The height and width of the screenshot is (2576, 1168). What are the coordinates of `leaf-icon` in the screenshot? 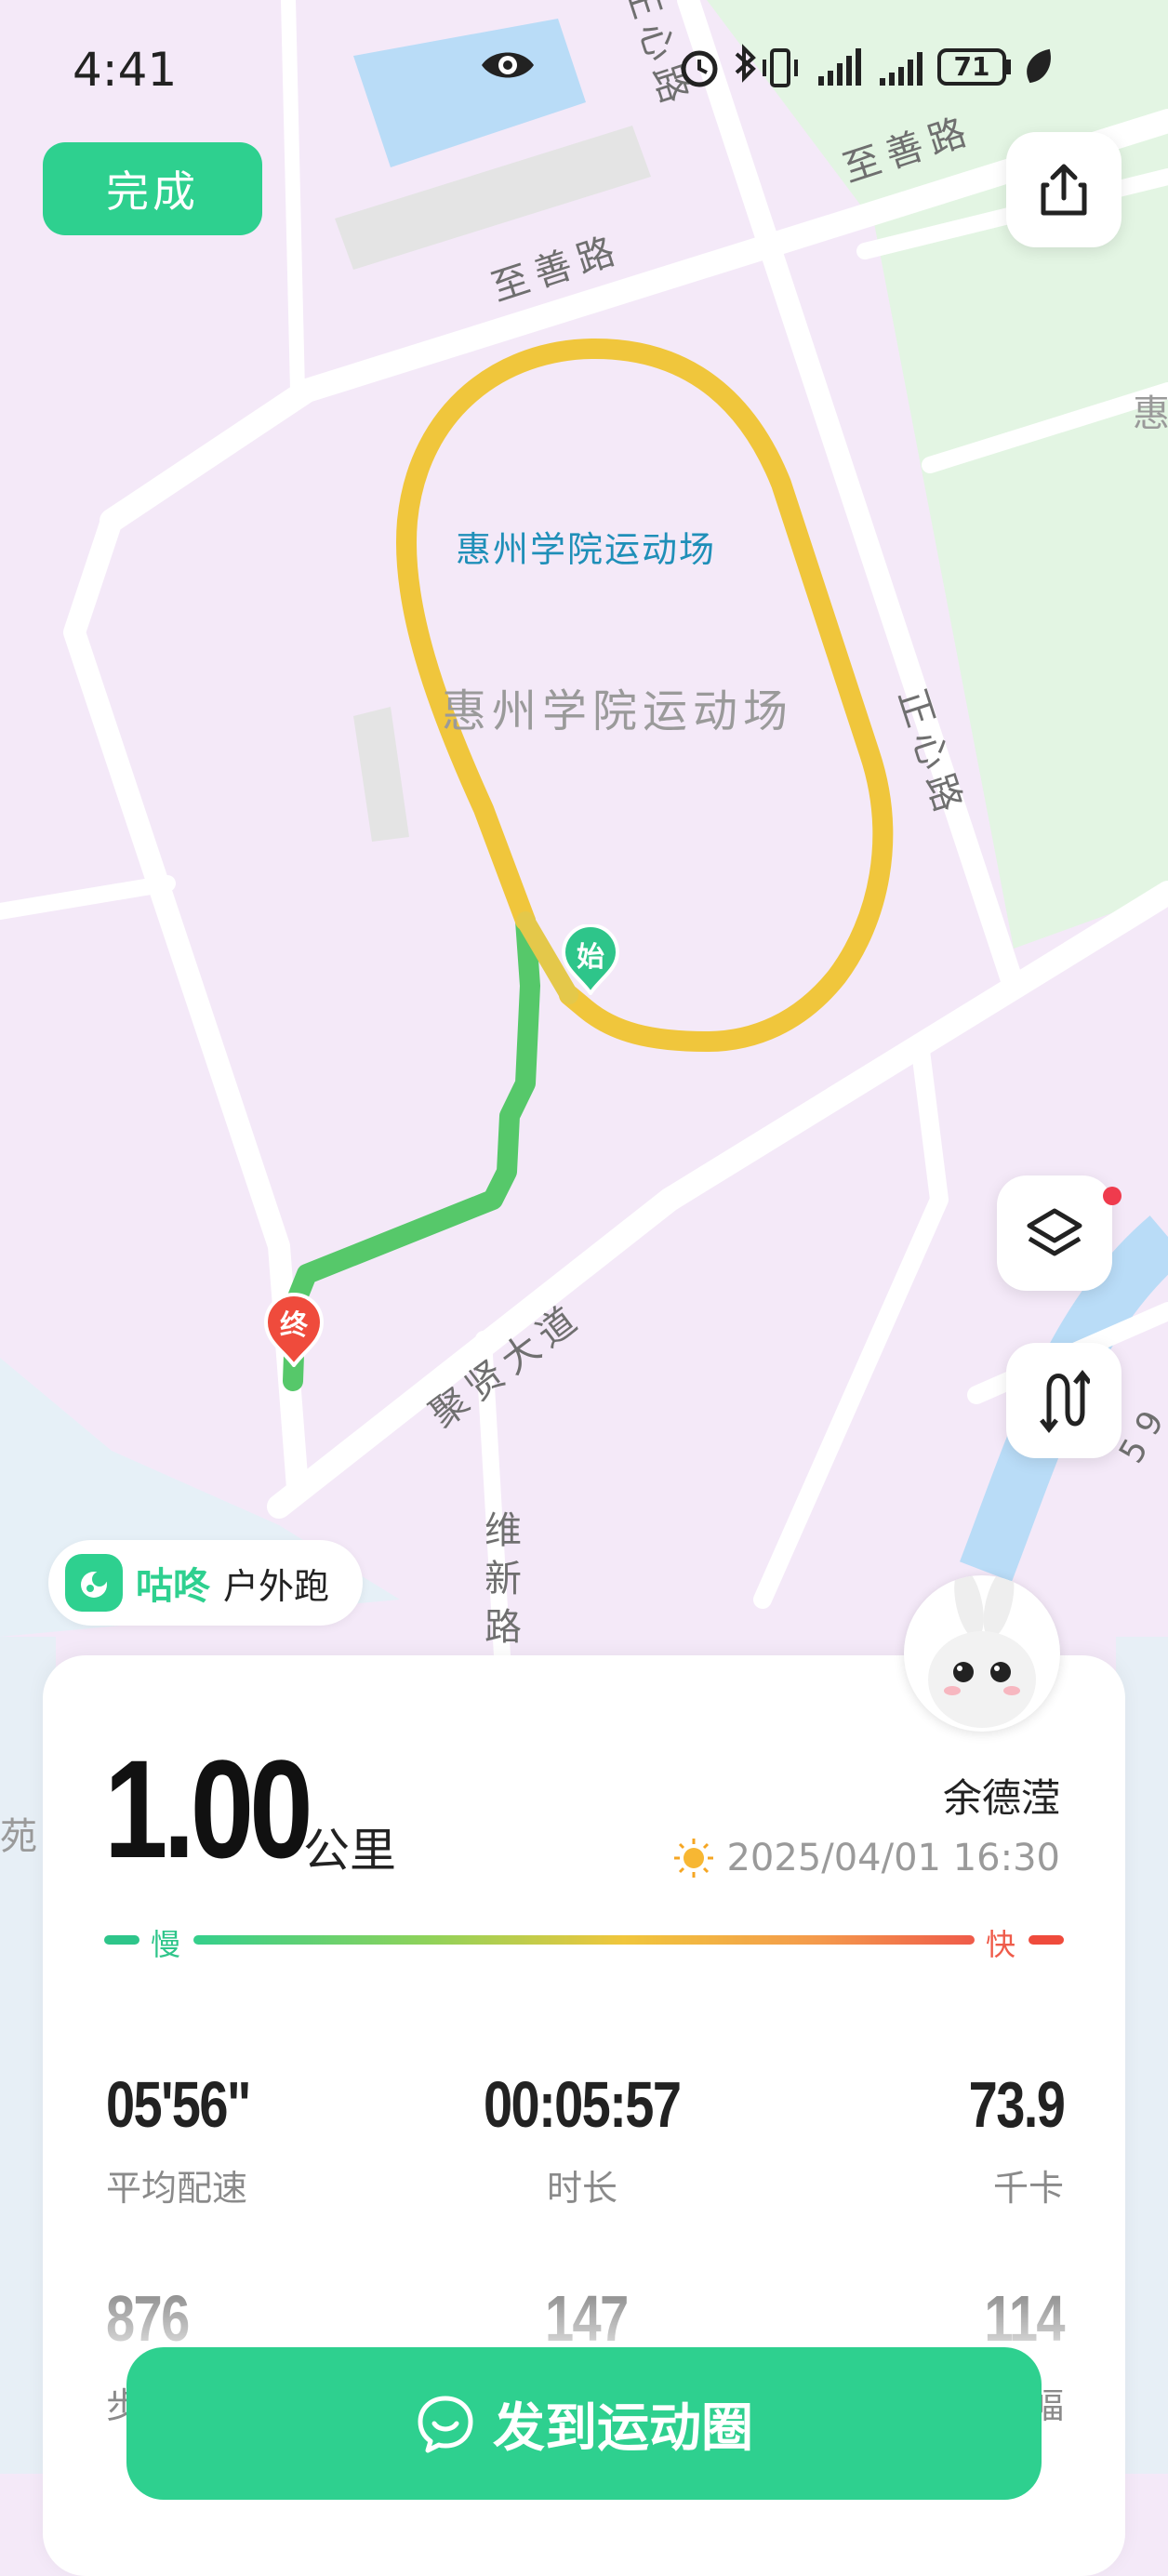 It's located at (1039, 66).